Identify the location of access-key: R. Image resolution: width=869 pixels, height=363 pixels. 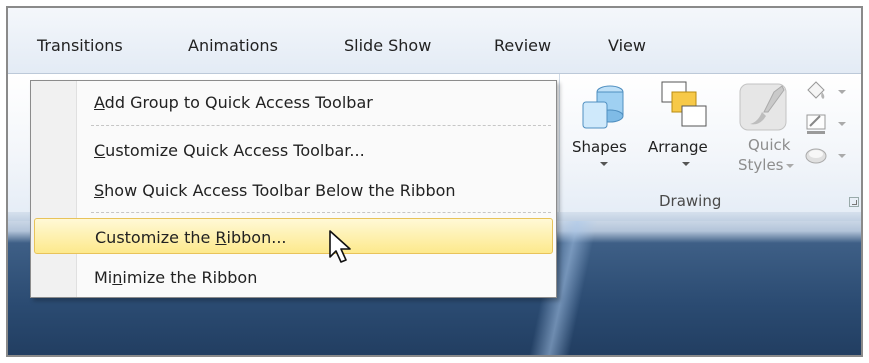
(221, 237).